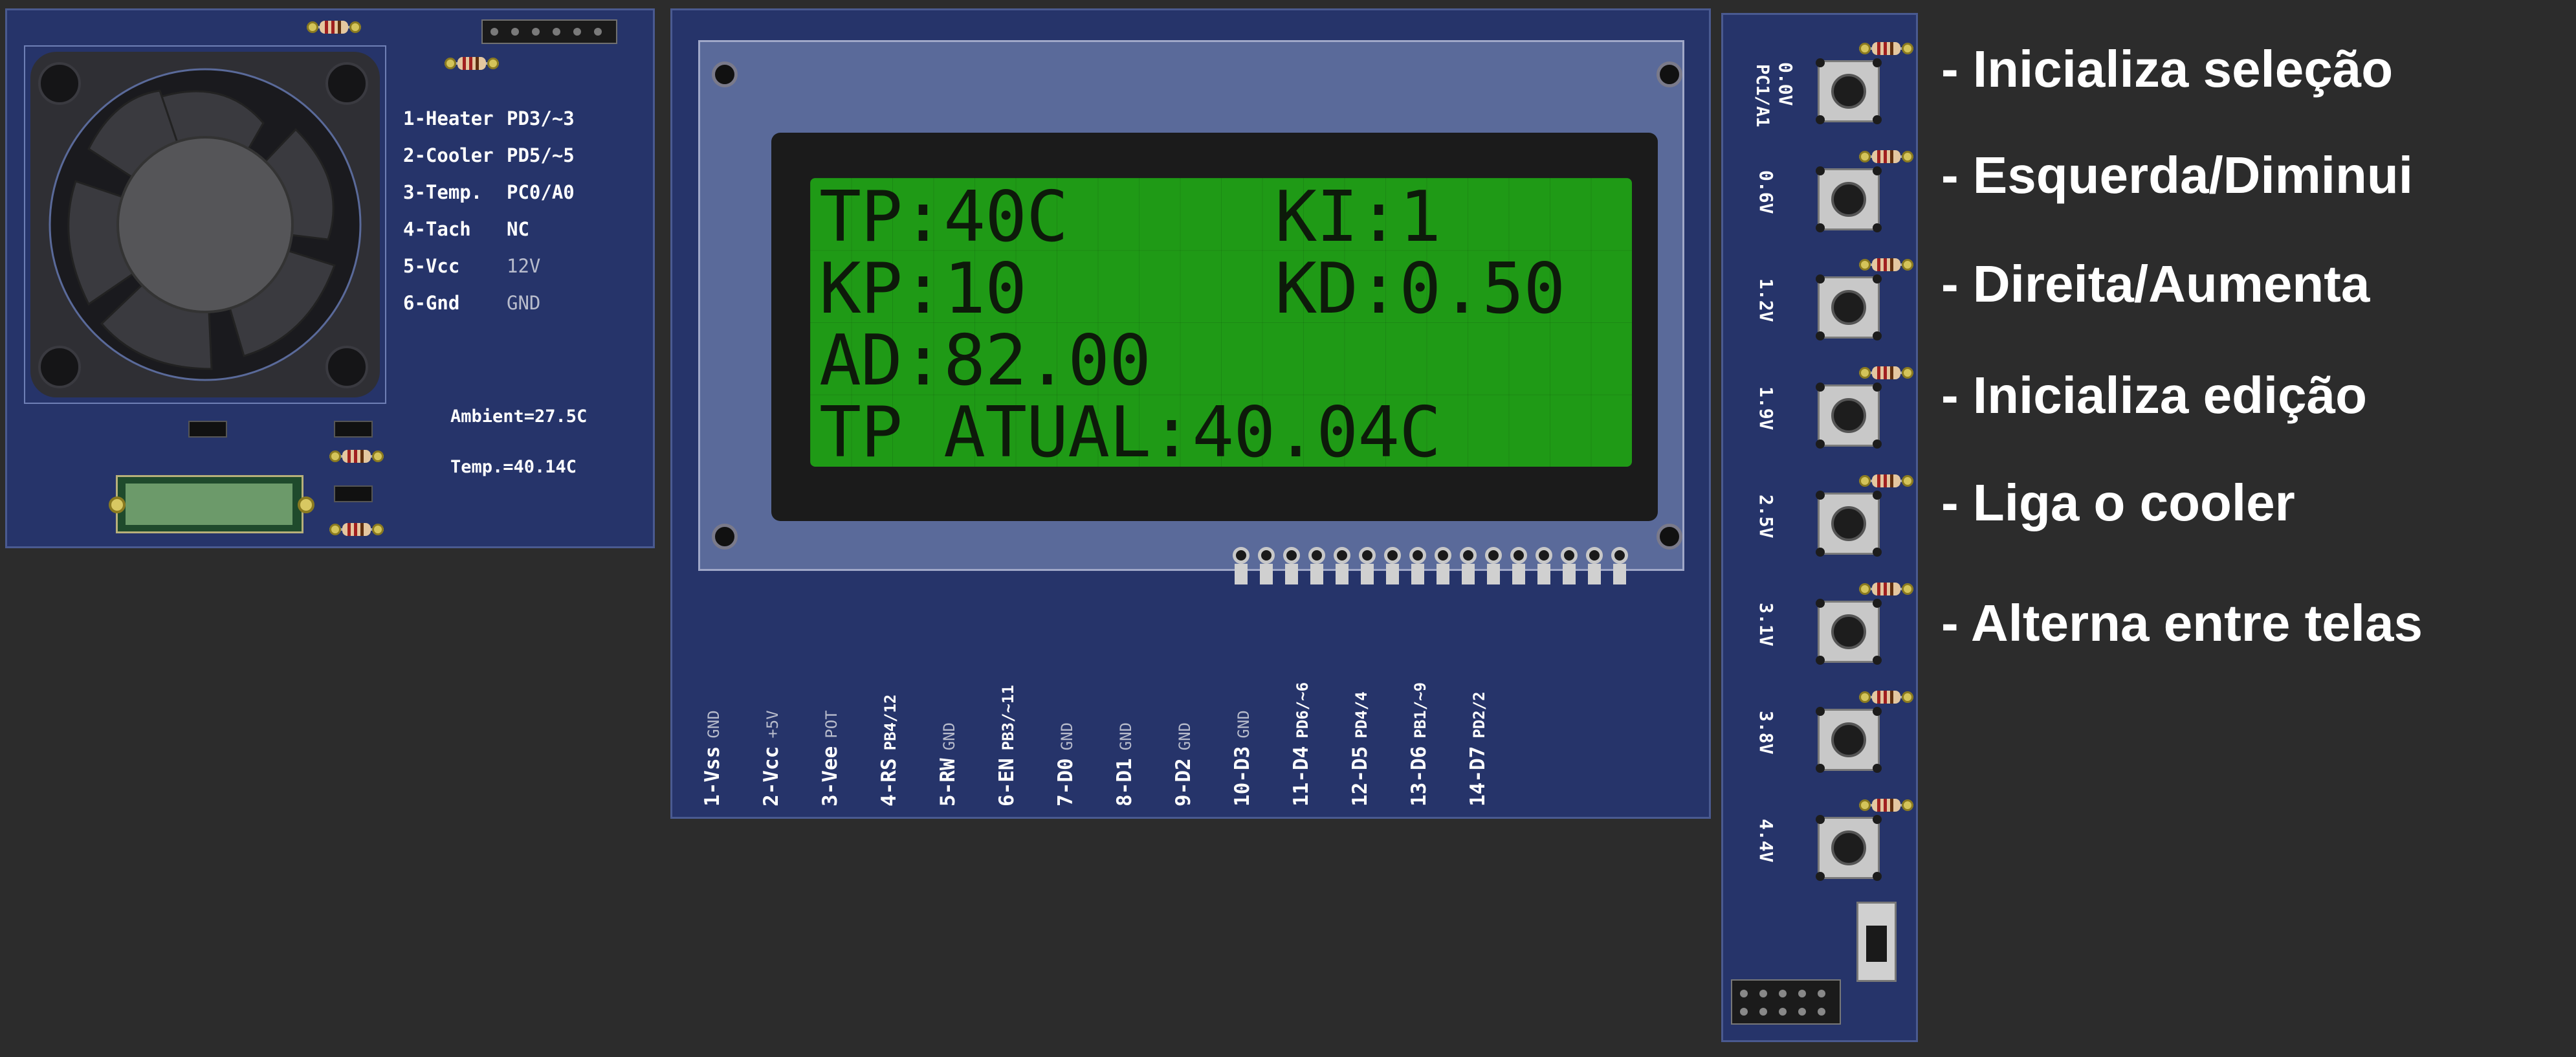 This screenshot has width=2576, height=1057. I want to click on lcd-pin-label: 7-D0 GND, so click(1065, 764).